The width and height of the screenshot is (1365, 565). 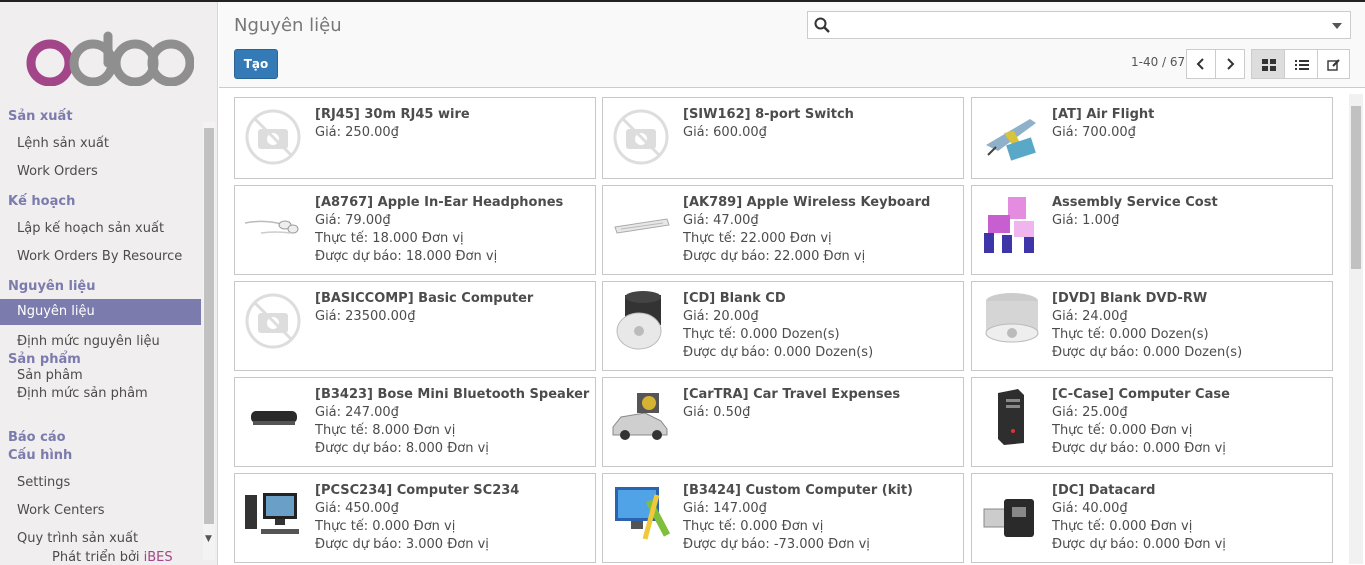 I want to click on form-view-button, so click(x=1333, y=64).